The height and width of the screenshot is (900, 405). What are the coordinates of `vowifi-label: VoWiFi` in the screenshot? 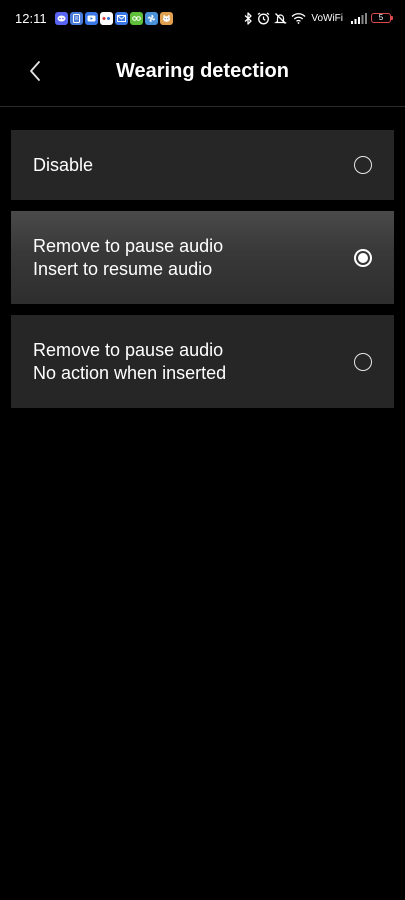 It's located at (327, 18).